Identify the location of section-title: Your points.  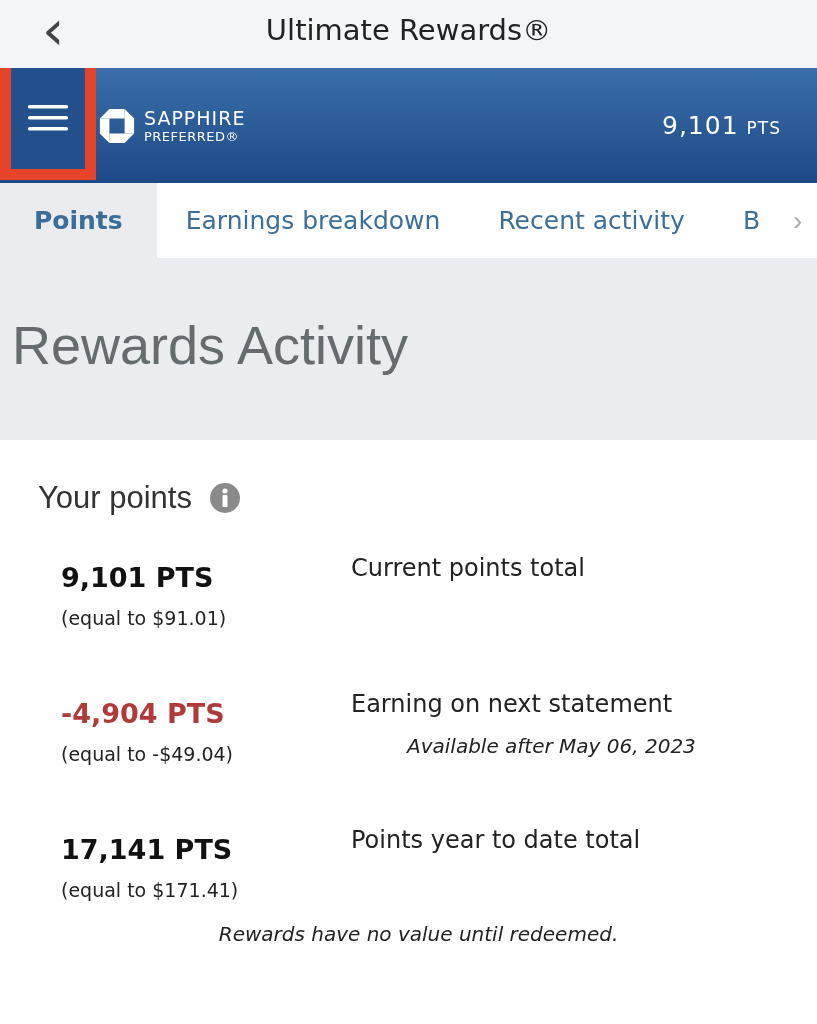
(115, 498).